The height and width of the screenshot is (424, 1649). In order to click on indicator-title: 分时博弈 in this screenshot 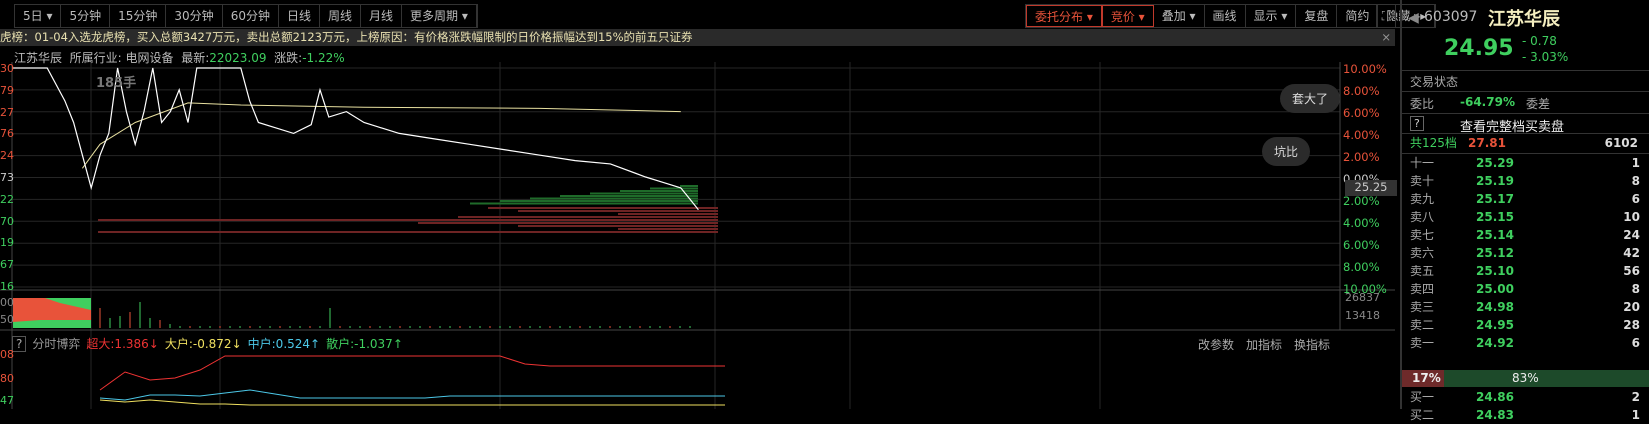, I will do `click(56, 344)`.